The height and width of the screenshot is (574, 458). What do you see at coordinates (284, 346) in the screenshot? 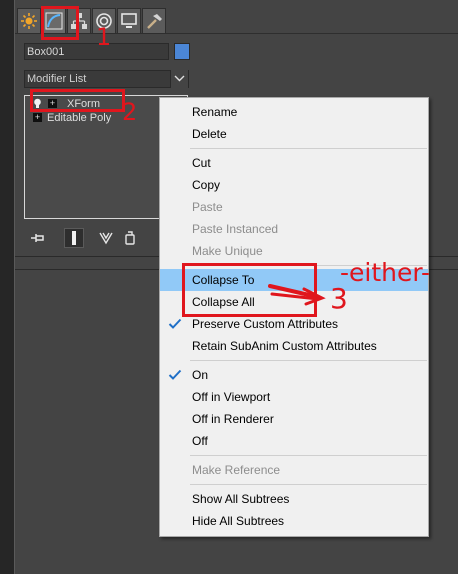
I see `menu-item-label: Retain SubAnim Custom Attributes` at bounding box center [284, 346].